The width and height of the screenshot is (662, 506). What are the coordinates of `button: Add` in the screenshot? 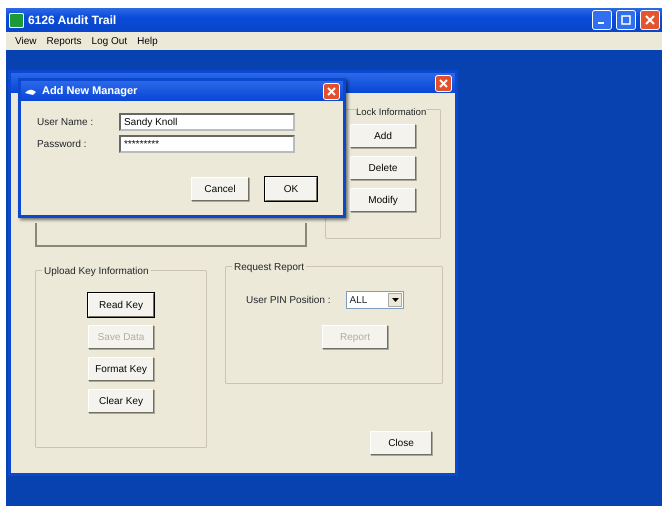 It's located at (383, 136).